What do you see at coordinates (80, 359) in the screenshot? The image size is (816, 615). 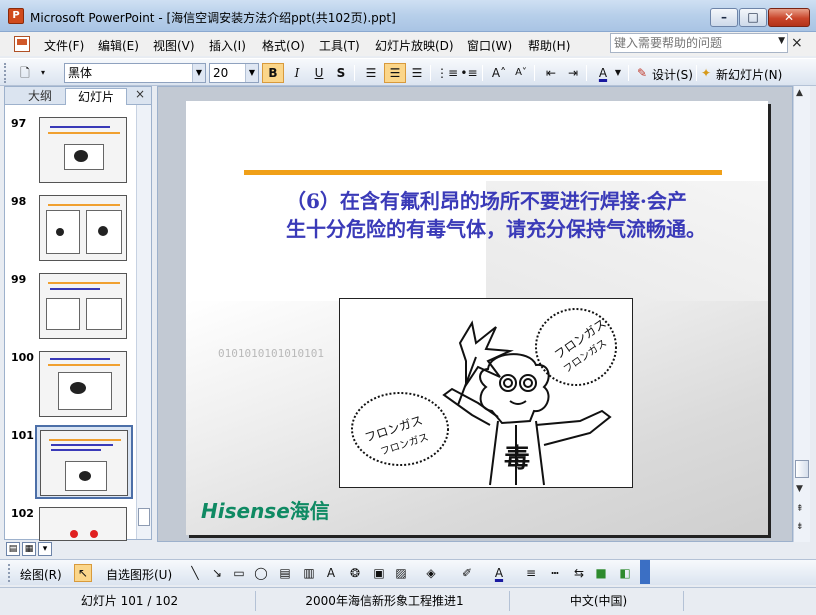 I see `thumb-text-line` at bounding box center [80, 359].